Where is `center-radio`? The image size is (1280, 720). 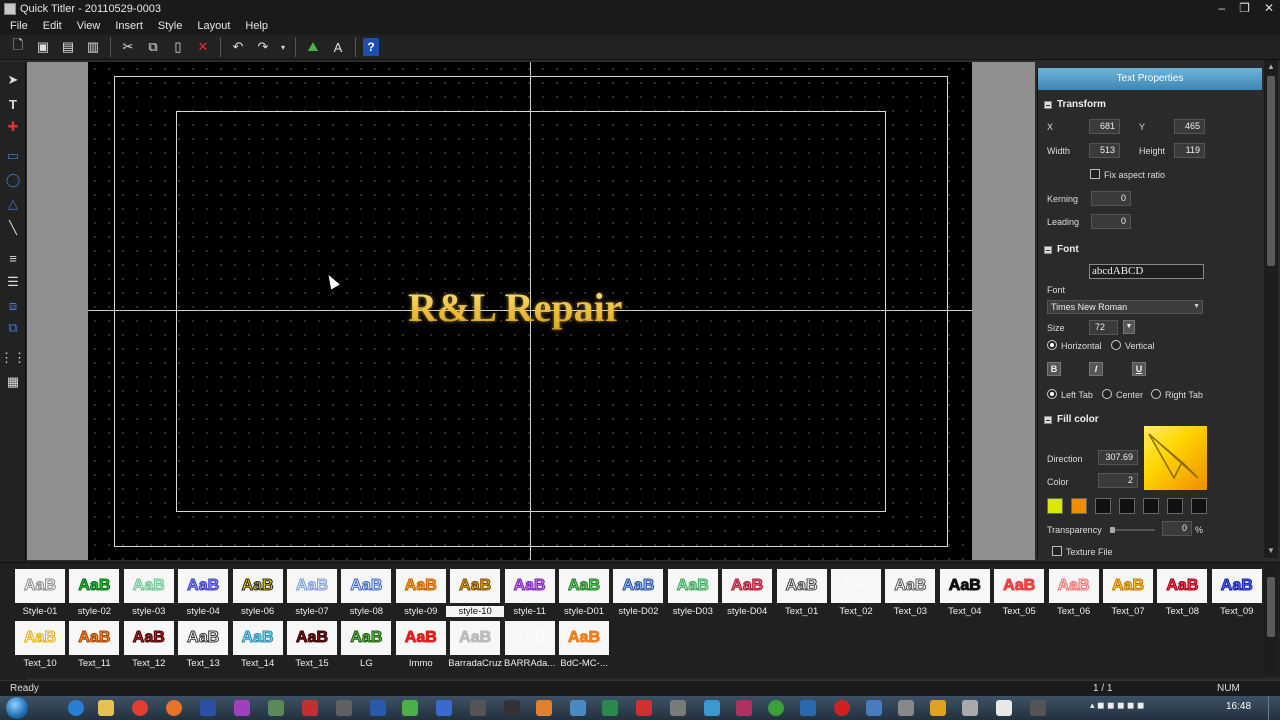 center-radio is located at coordinates (1107, 394).